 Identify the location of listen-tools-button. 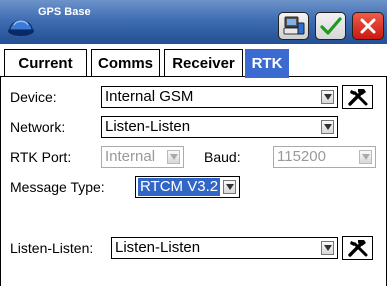
(357, 248).